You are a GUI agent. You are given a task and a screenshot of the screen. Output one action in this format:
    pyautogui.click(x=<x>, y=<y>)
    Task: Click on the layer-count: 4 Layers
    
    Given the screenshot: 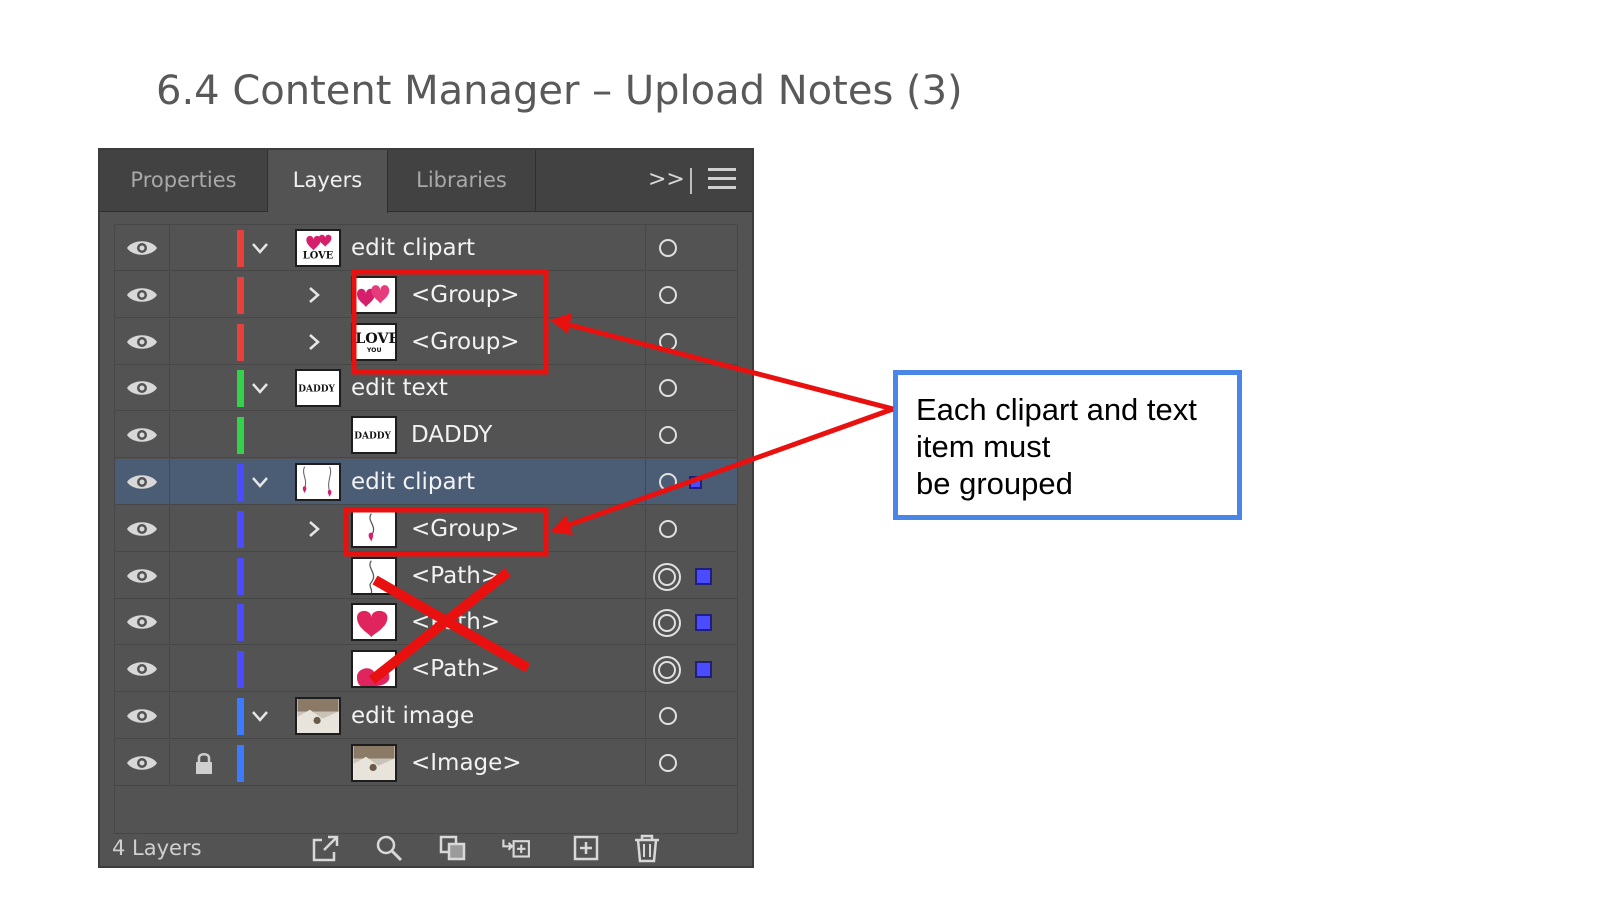 What is the action you would take?
    pyautogui.click(x=157, y=848)
    